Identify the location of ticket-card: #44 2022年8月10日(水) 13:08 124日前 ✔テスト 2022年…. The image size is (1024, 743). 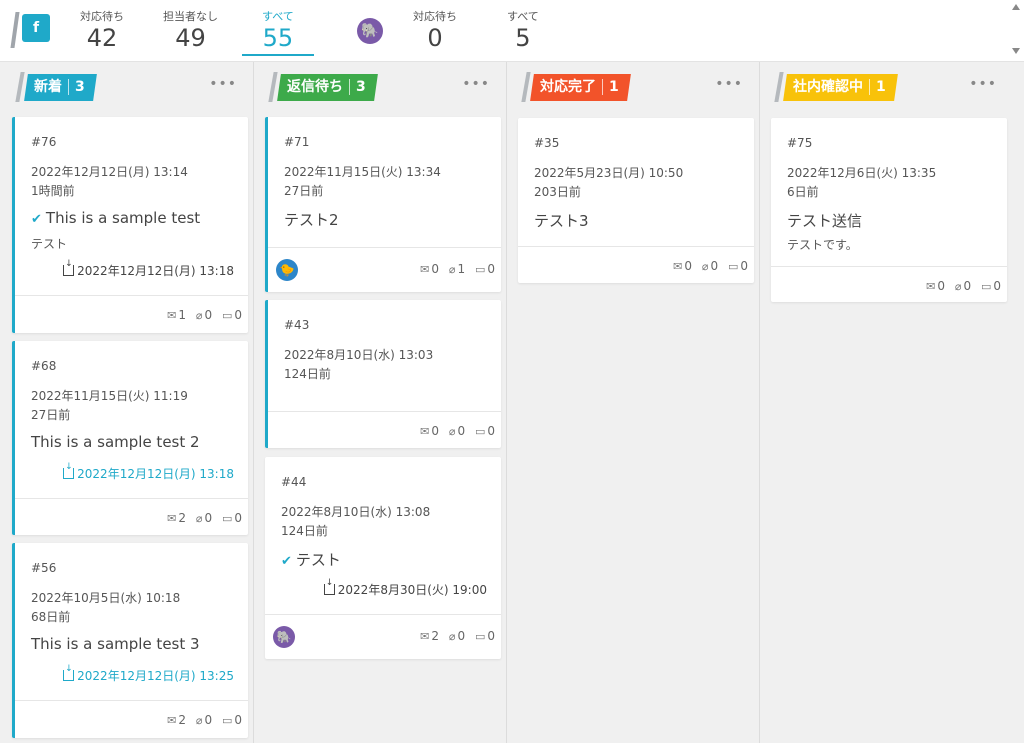
(383, 558).